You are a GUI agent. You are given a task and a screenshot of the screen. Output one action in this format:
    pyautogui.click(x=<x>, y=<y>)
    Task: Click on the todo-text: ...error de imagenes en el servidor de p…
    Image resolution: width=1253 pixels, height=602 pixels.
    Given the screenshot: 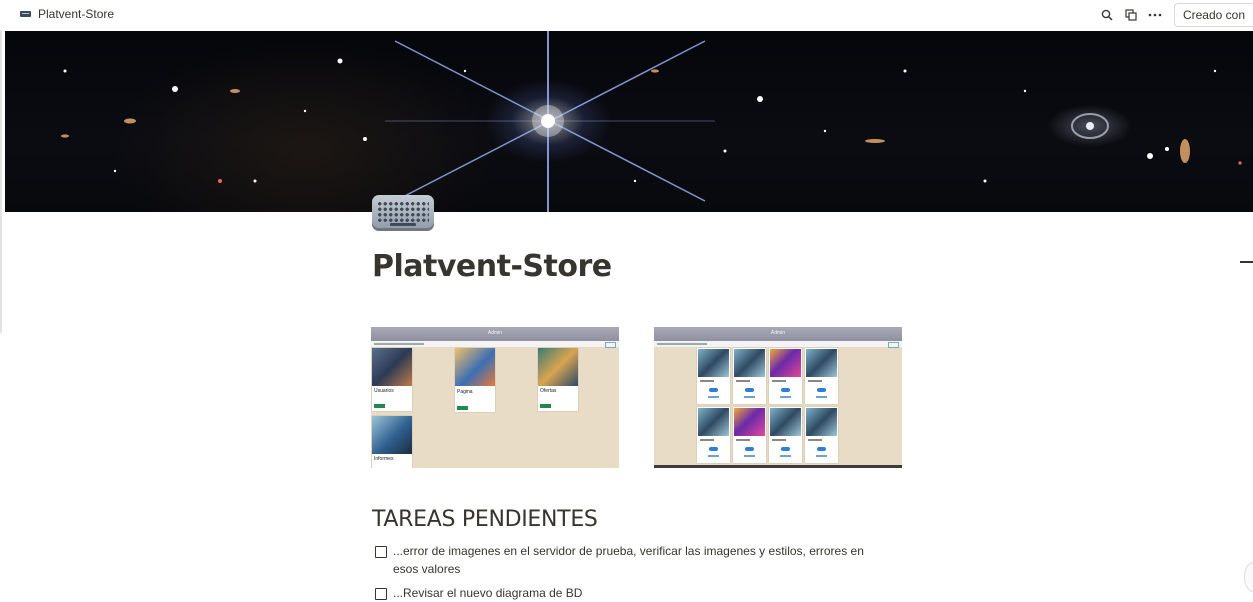 What is the action you would take?
    pyautogui.click(x=629, y=560)
    